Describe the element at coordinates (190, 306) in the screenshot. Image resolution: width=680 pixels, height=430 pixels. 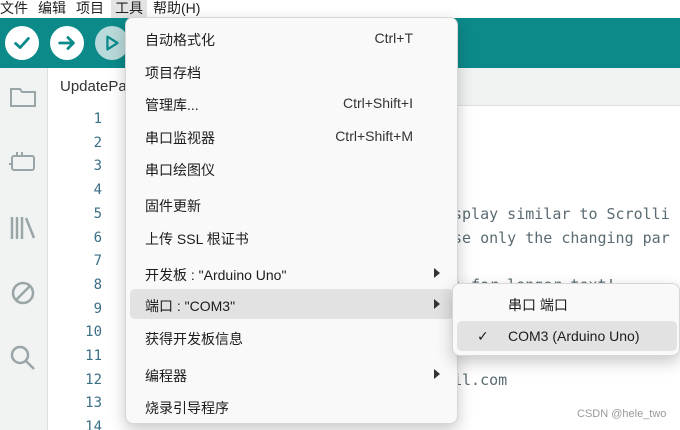
I see `menu-item-label: 端口 : "COM3"` at that location.